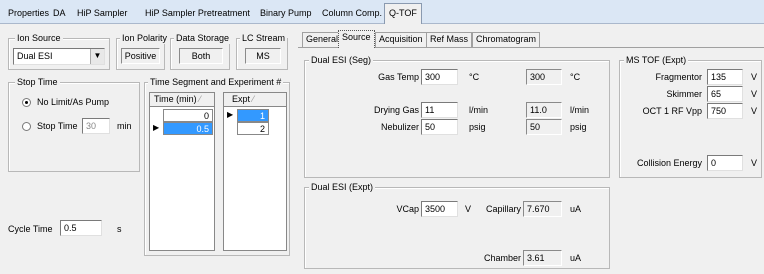 This screenshot has width=764, height=274. Describe the element at coordinates (449, 39) in the screenshot. I see `tab-ref-mass: Ref Mass` at that location.